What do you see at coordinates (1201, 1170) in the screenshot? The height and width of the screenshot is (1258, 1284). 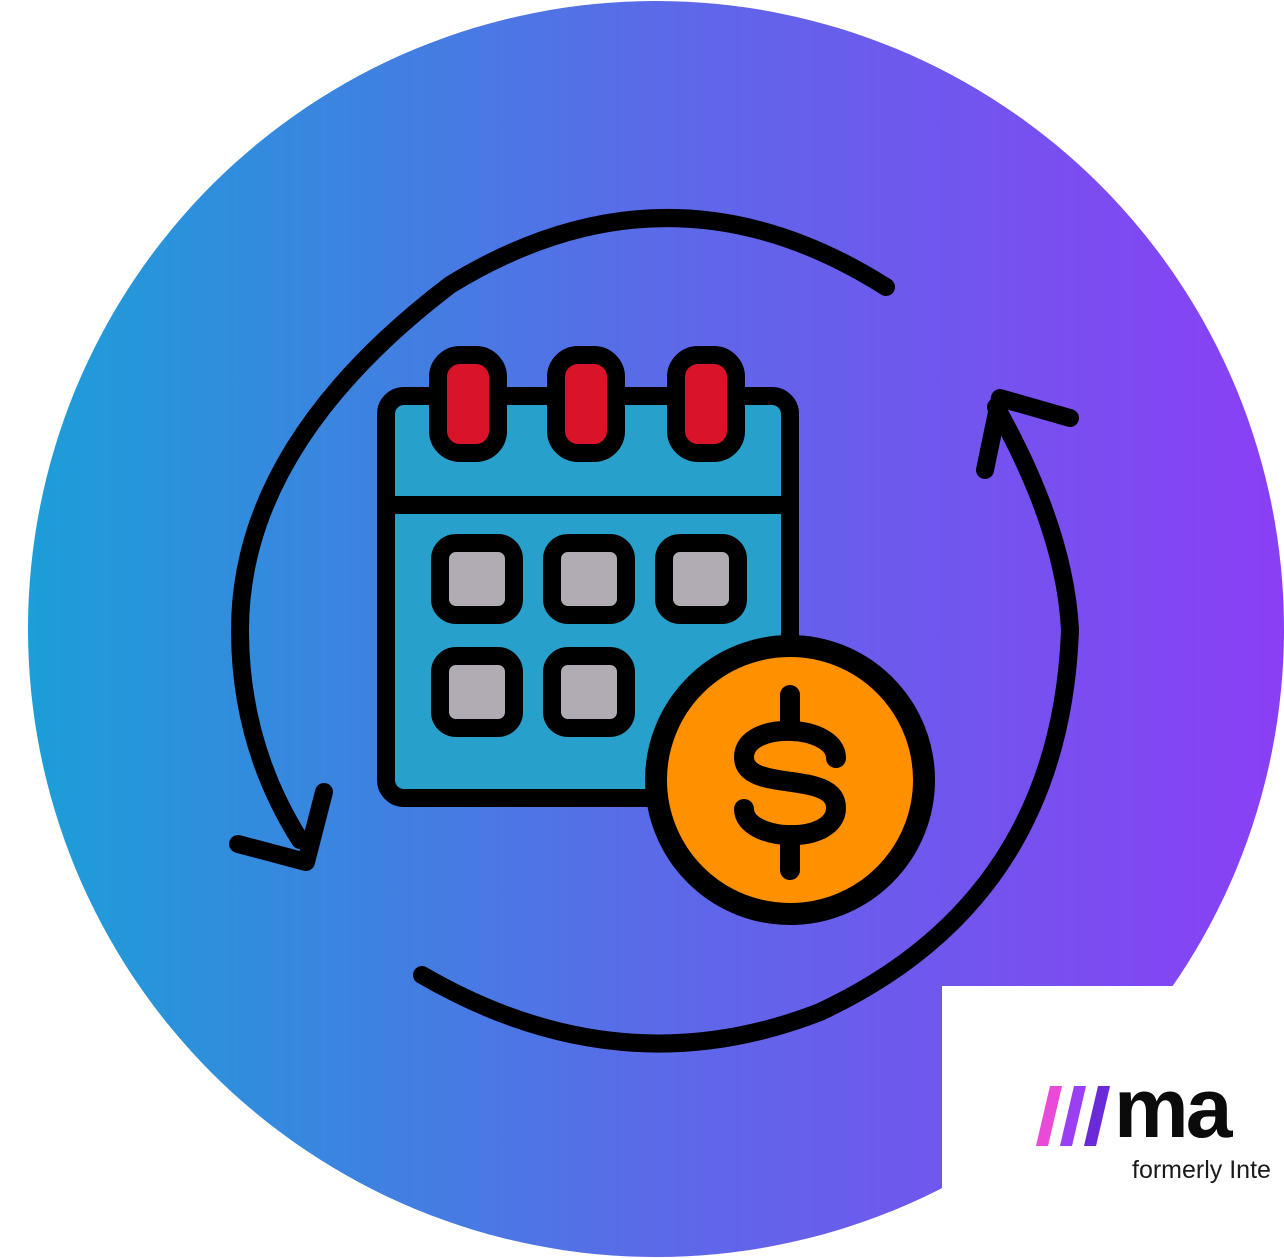 I see `logo-tagline: formerly Inte` at bounding box center [1201, 1170].